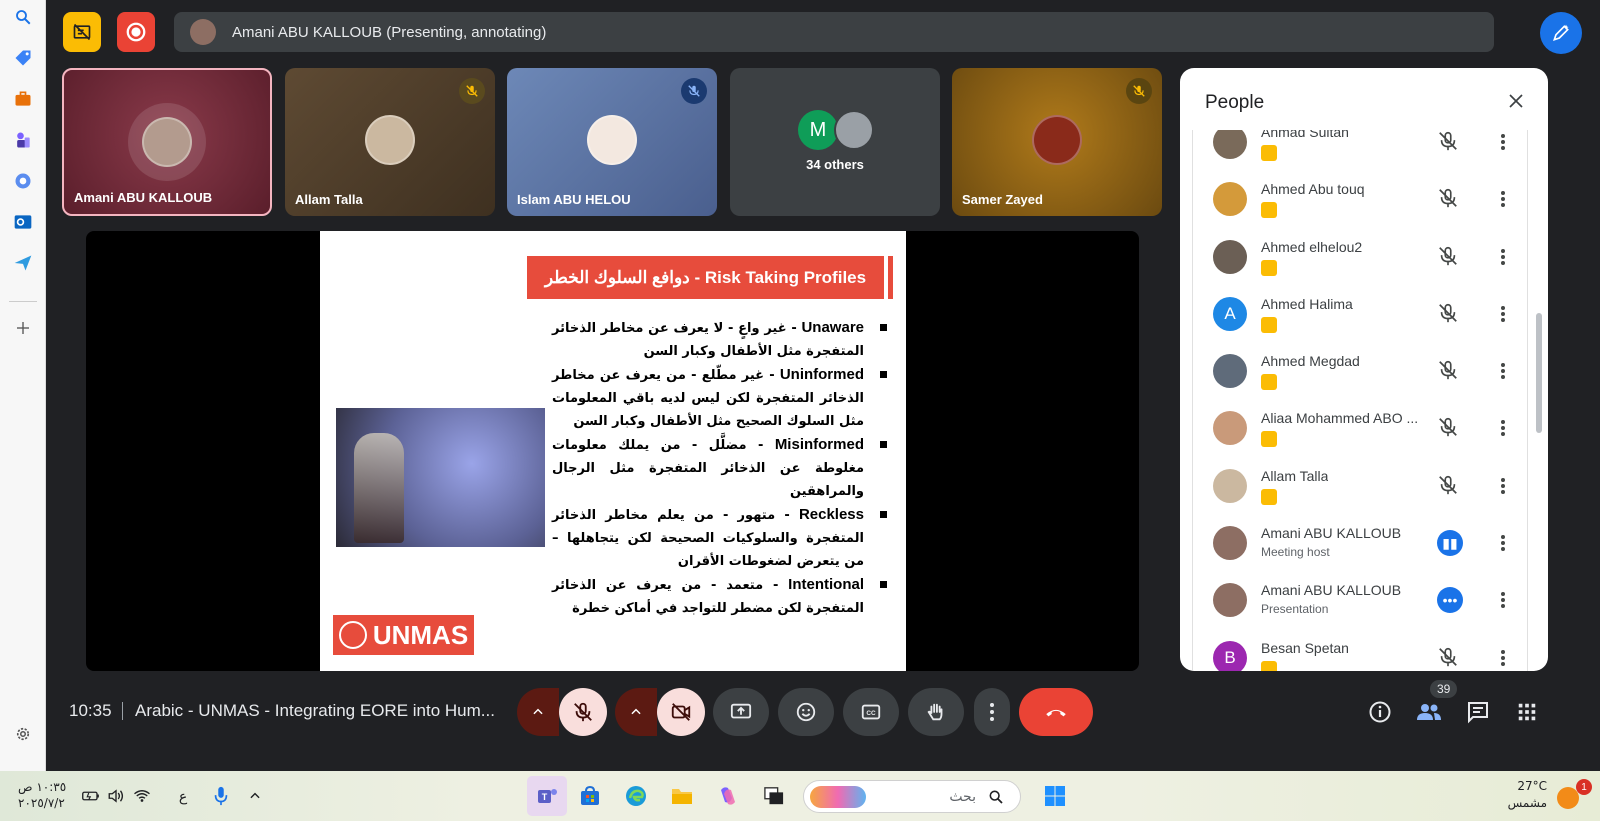 The height and width of the screenshot is (821, 1600). I want to click on recording-toggle-button, so click(82, 32).